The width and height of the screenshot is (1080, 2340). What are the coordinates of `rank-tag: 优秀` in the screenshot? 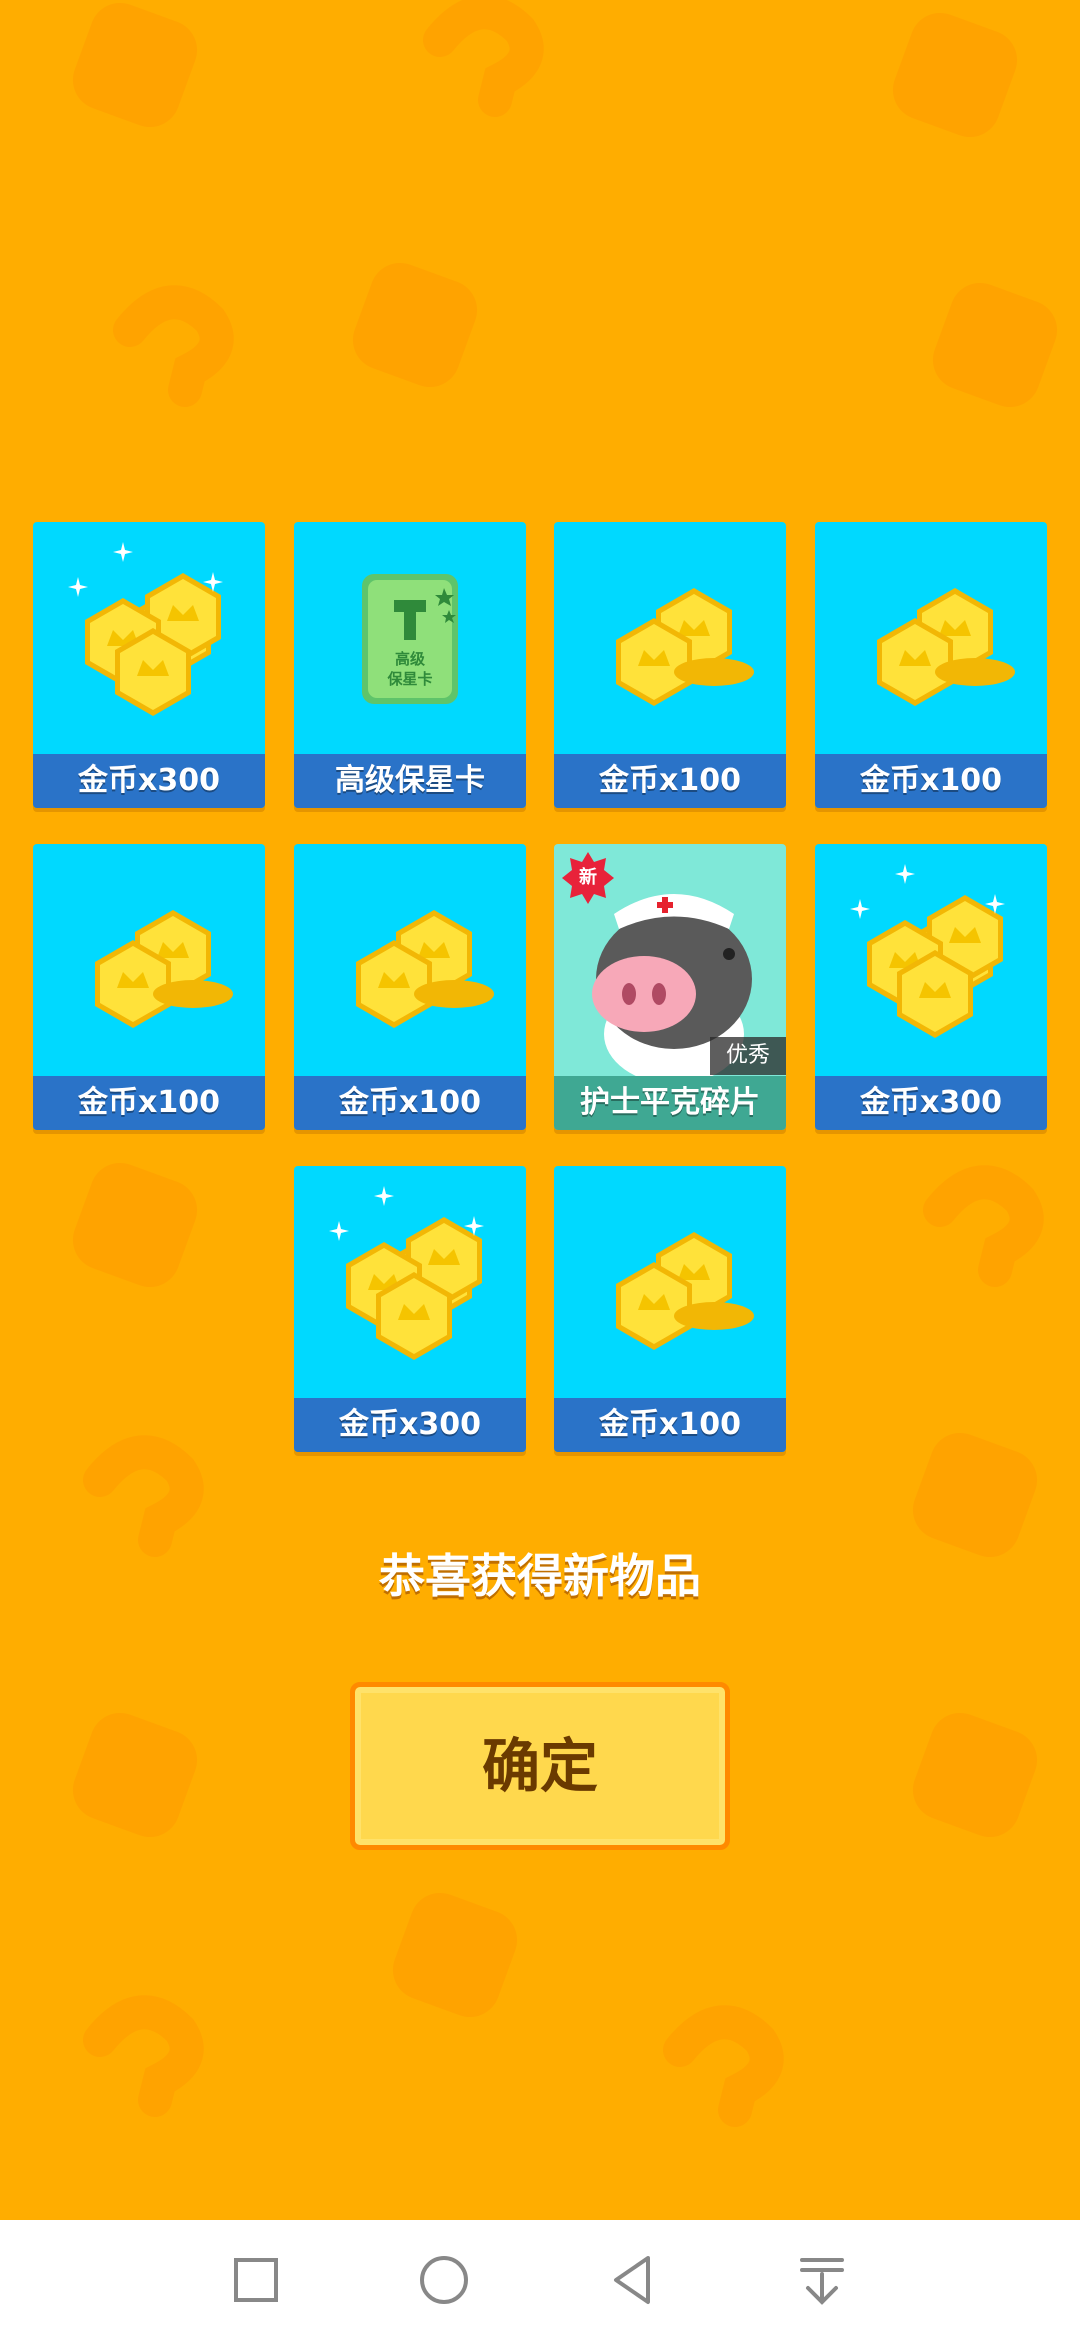 It's located at (747, 1056).